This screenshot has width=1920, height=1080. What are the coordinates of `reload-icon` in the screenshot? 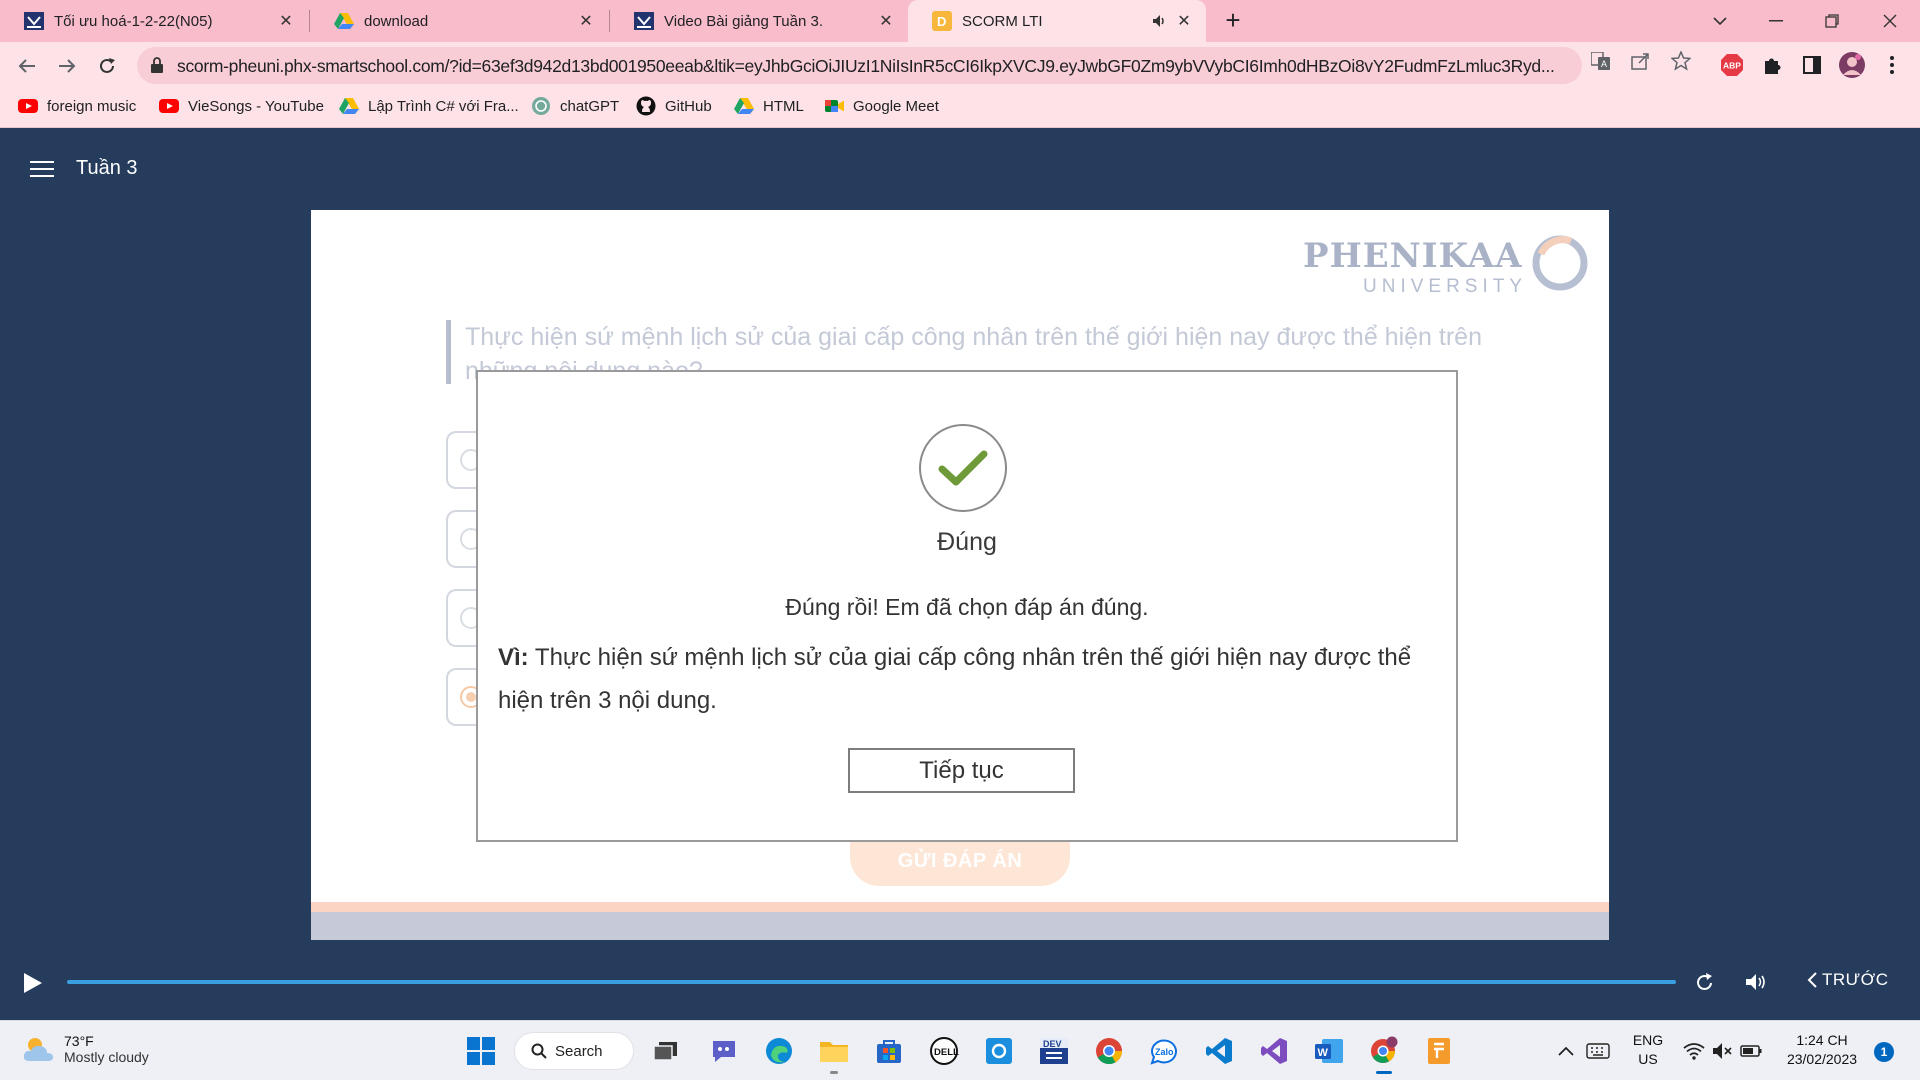 It's located at (107, 66).